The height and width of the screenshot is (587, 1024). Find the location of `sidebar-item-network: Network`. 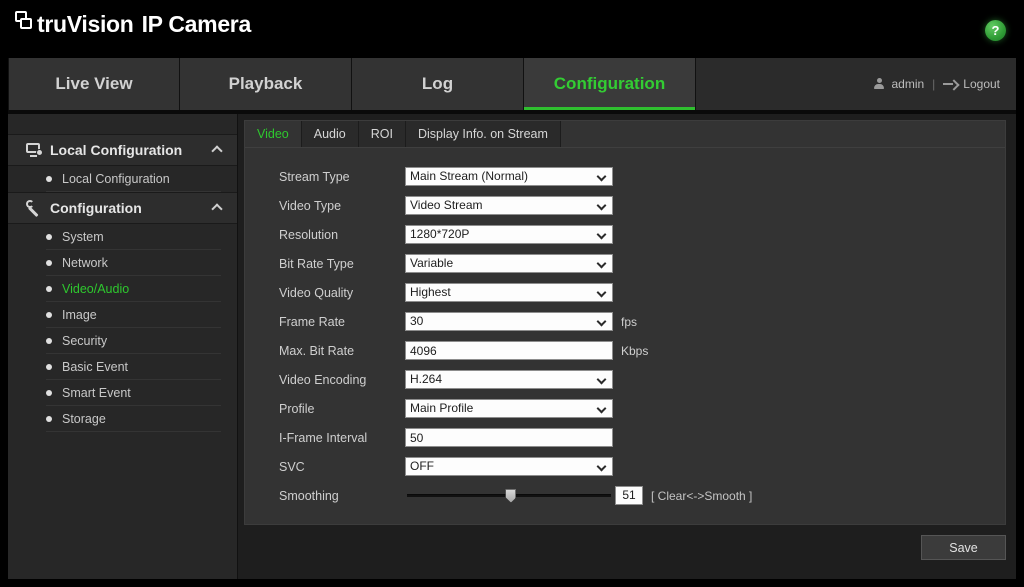

sidebar-item-network: Network is located at coordinates (133, 263).